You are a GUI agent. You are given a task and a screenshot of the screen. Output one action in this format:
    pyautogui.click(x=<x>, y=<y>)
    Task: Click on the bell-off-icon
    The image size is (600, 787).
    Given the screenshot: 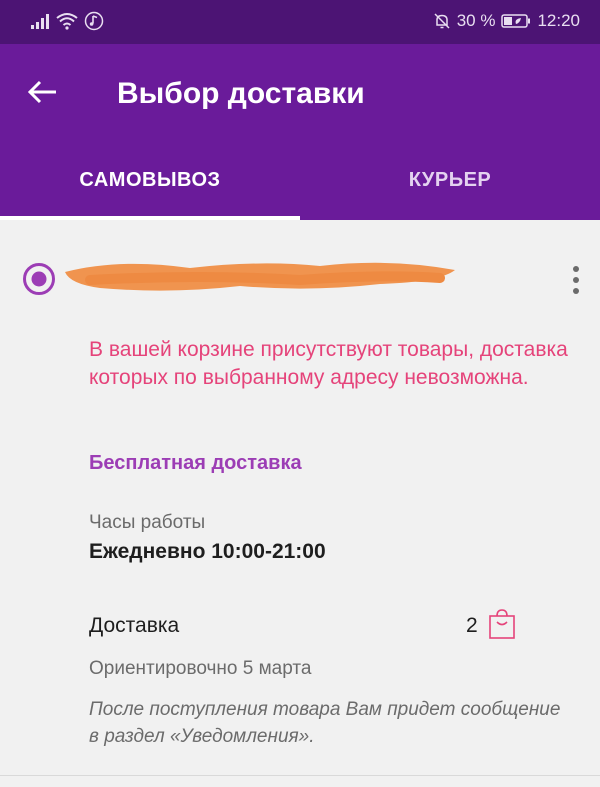 What is the action you would take?
    pyautogui.click(x=442, y=21)
    